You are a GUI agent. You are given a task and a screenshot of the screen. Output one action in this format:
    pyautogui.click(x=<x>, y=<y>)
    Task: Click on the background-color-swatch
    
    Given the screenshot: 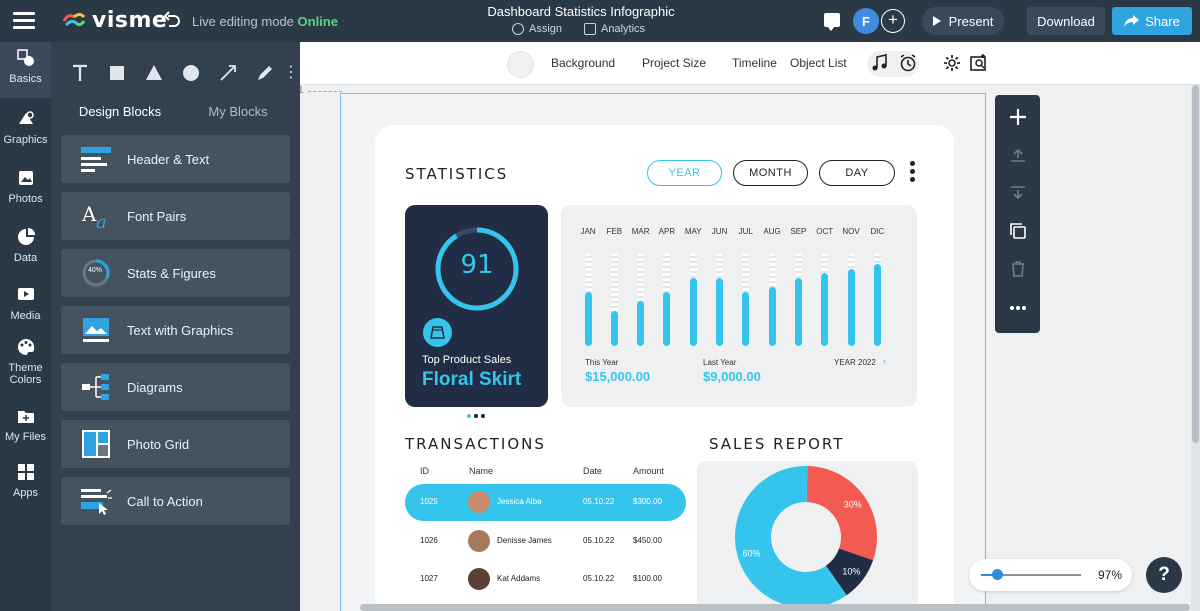 What is the action you would take?
    pyautogui.click(x=520, y=64)
    